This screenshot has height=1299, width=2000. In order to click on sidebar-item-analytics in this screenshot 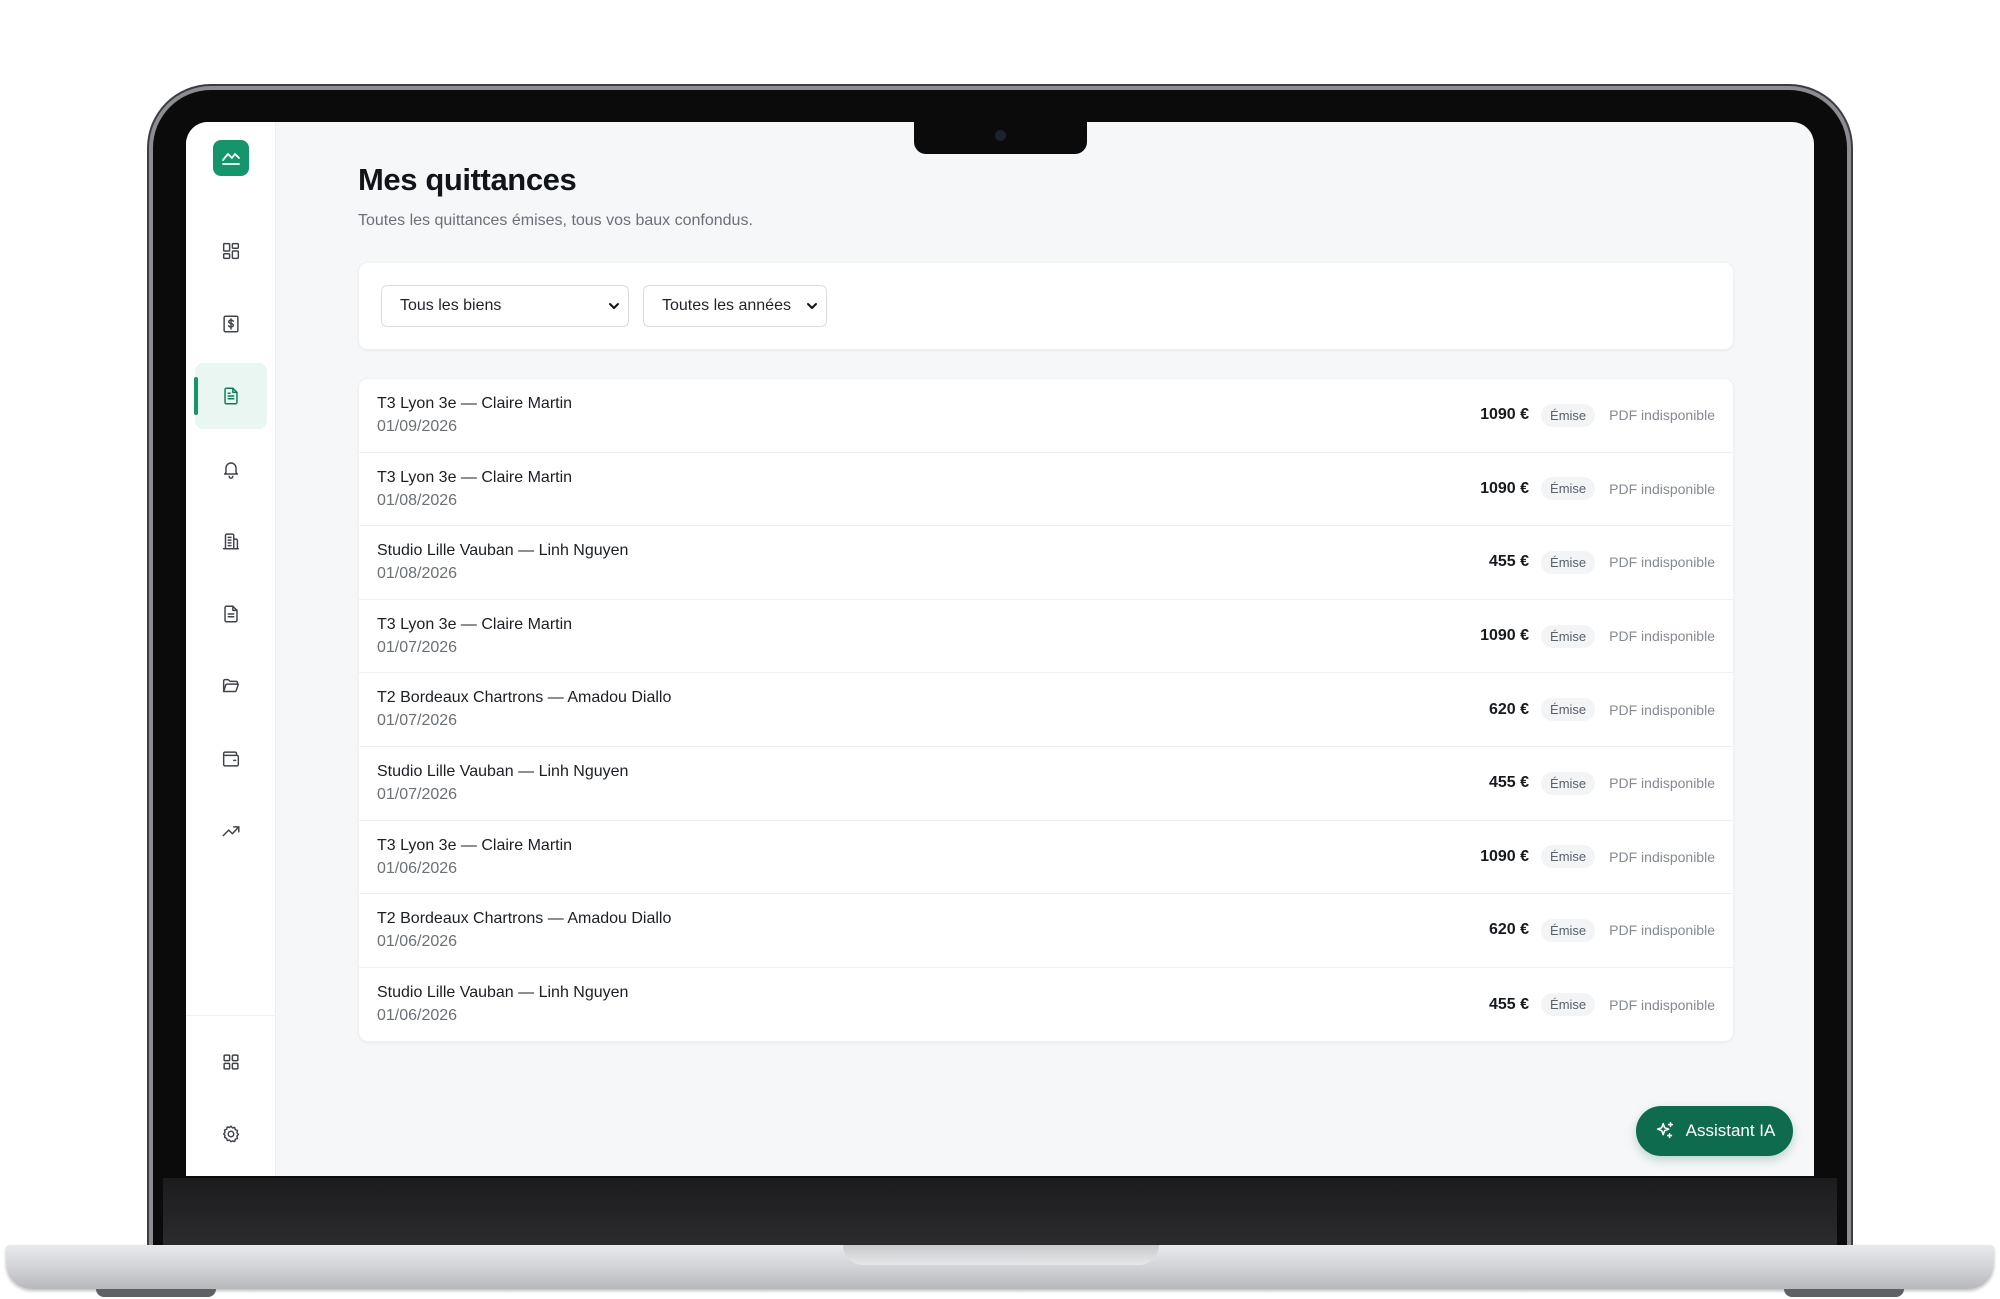, I will do `click(231, 831)`.